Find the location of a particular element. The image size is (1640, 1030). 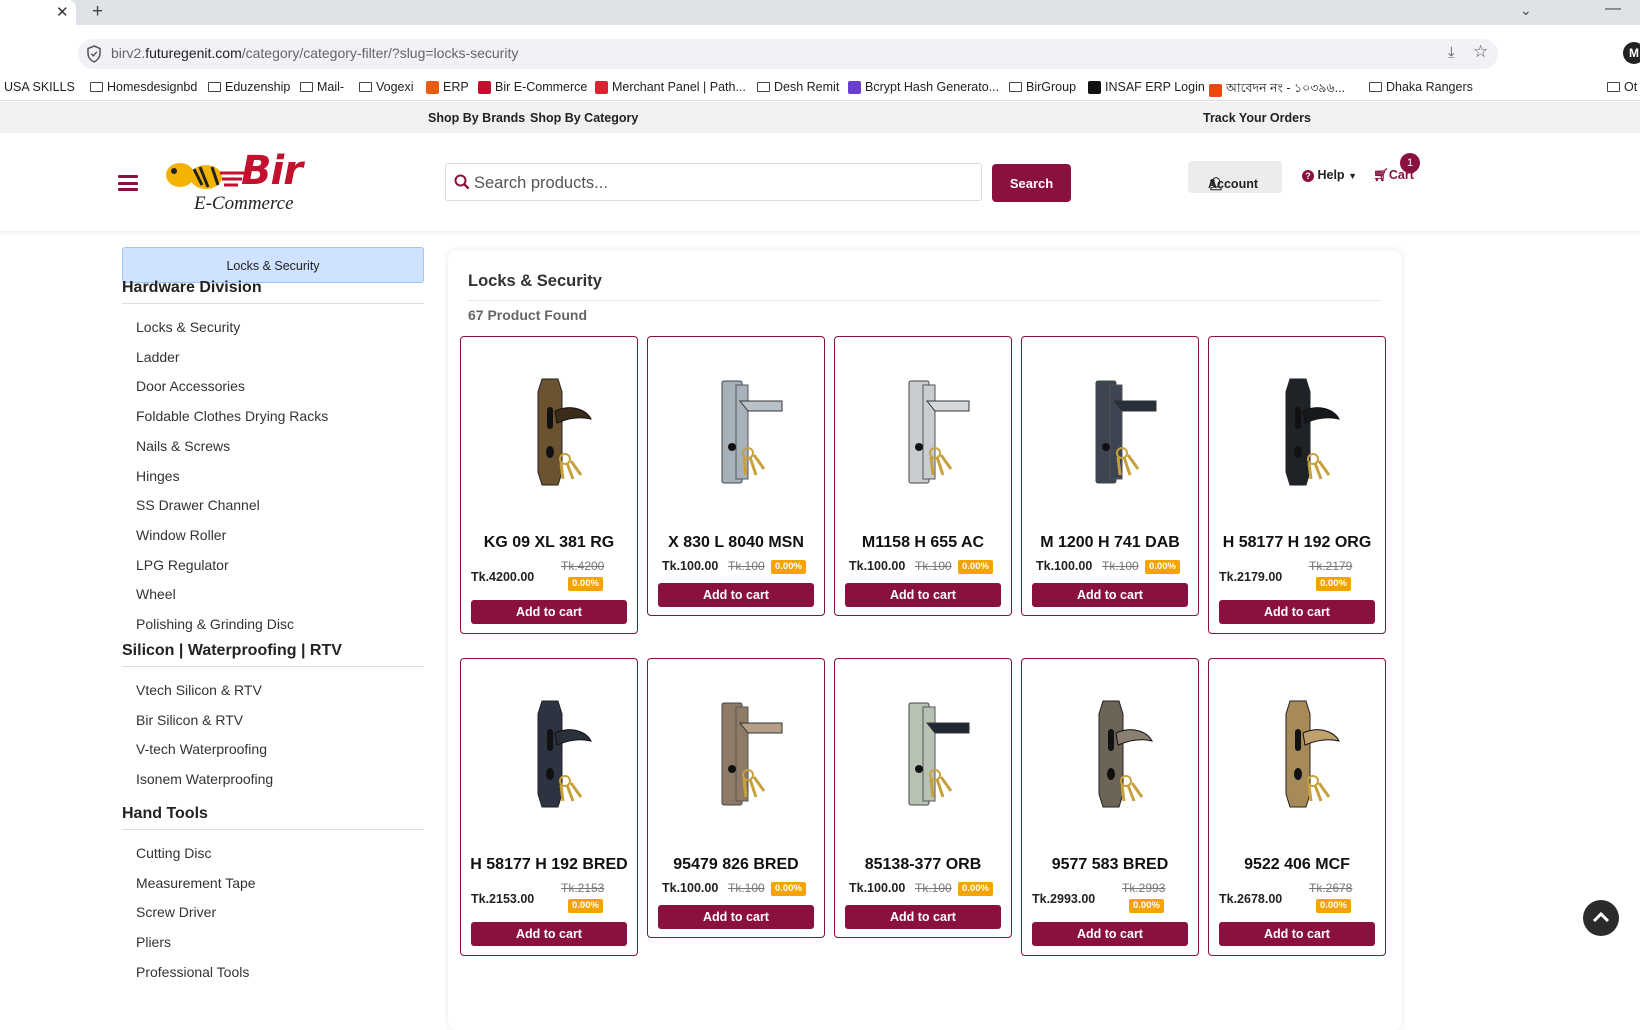

product-name: H 58177 H 192 ORG is located at coordinates (1297, 543).